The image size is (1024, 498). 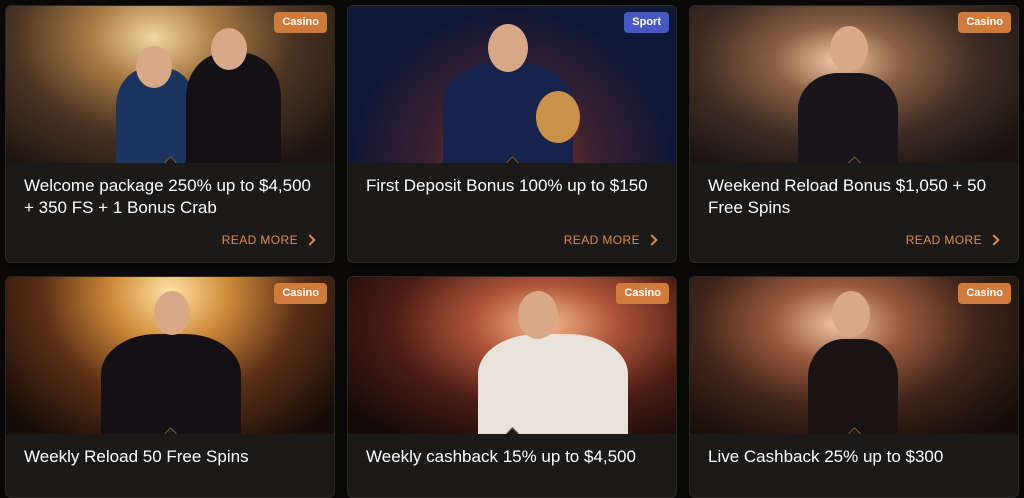 I want to click on promo-image: Sport, so click(x=512, y=84).